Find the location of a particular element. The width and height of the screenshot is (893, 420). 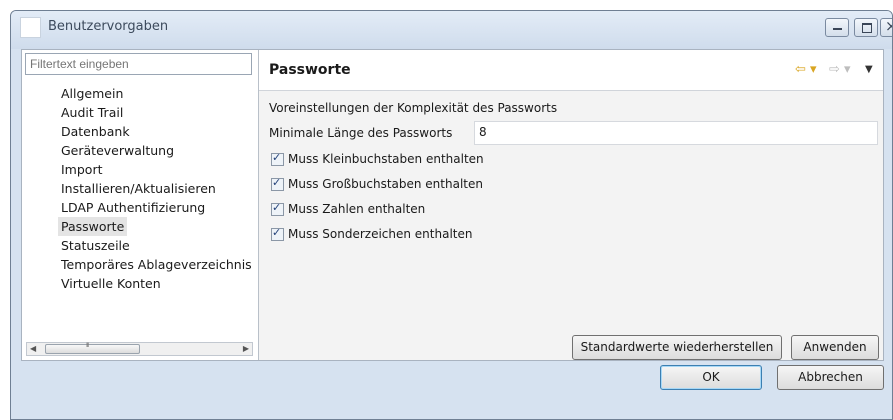

tree-item-passworte: Passworte is located at coordinates (93, 226).